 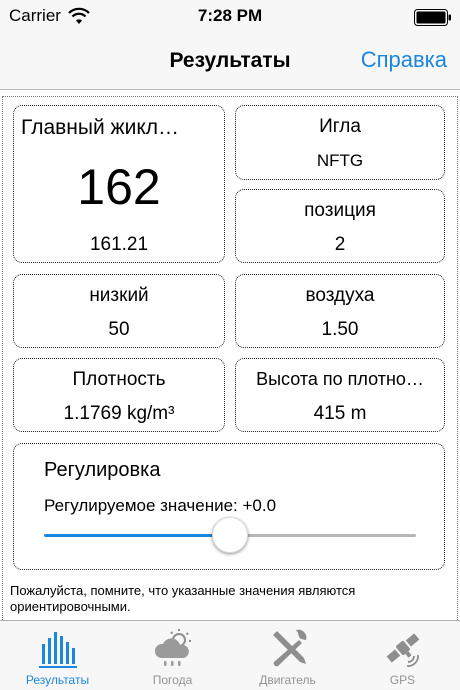 I want to click on tools-icon, so click(x=290, y=648).